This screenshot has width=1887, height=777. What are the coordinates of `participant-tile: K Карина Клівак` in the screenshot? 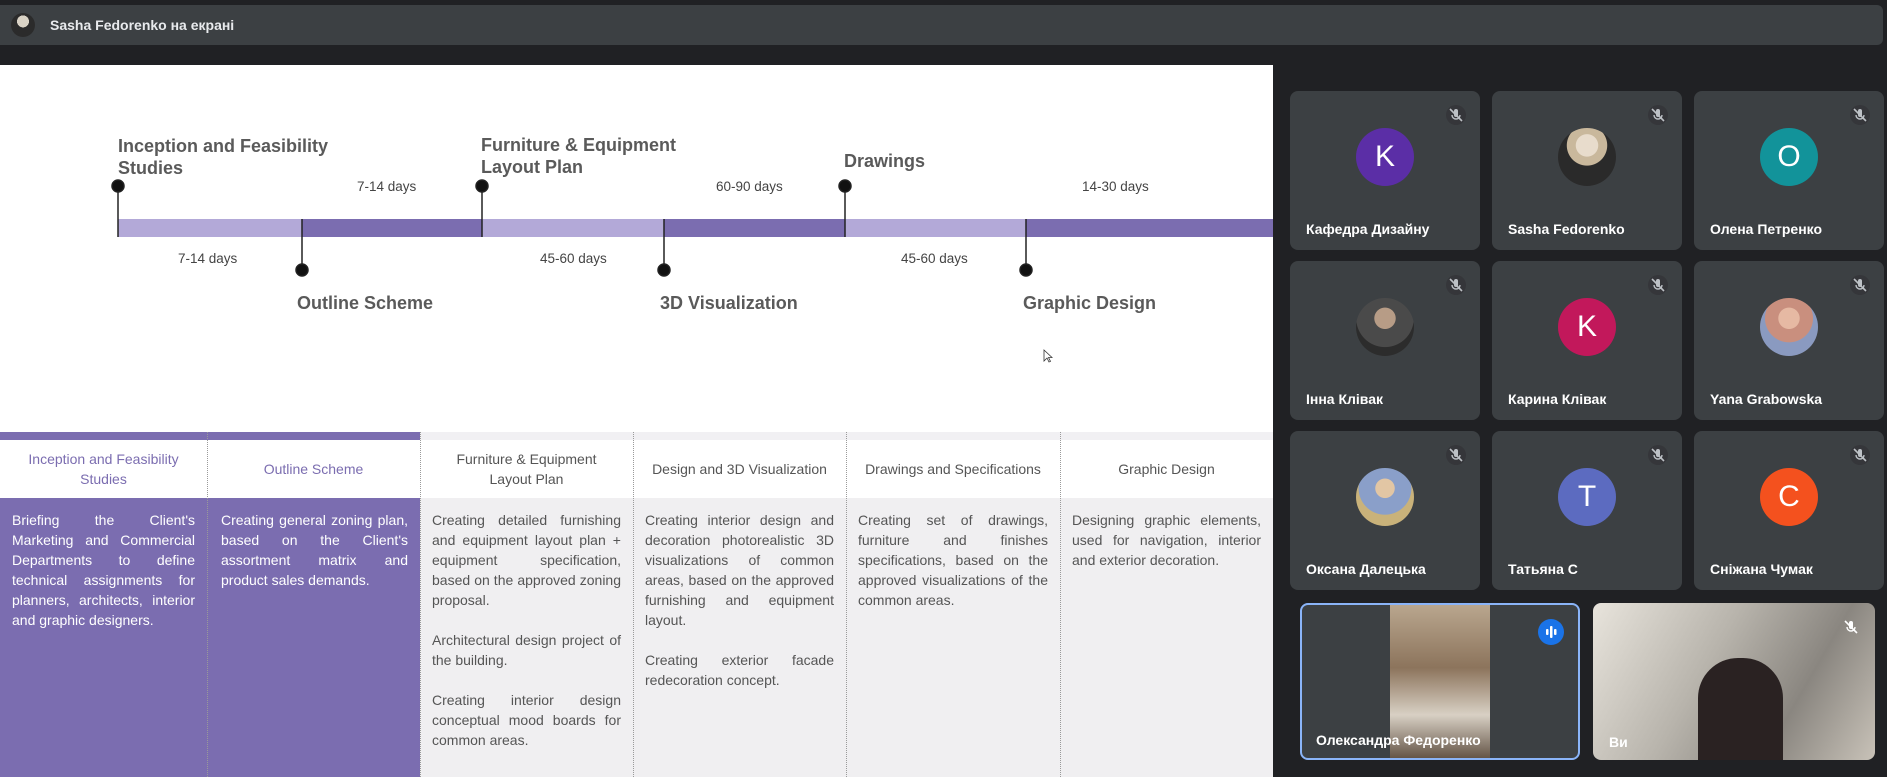 It's located at (1587, 340).